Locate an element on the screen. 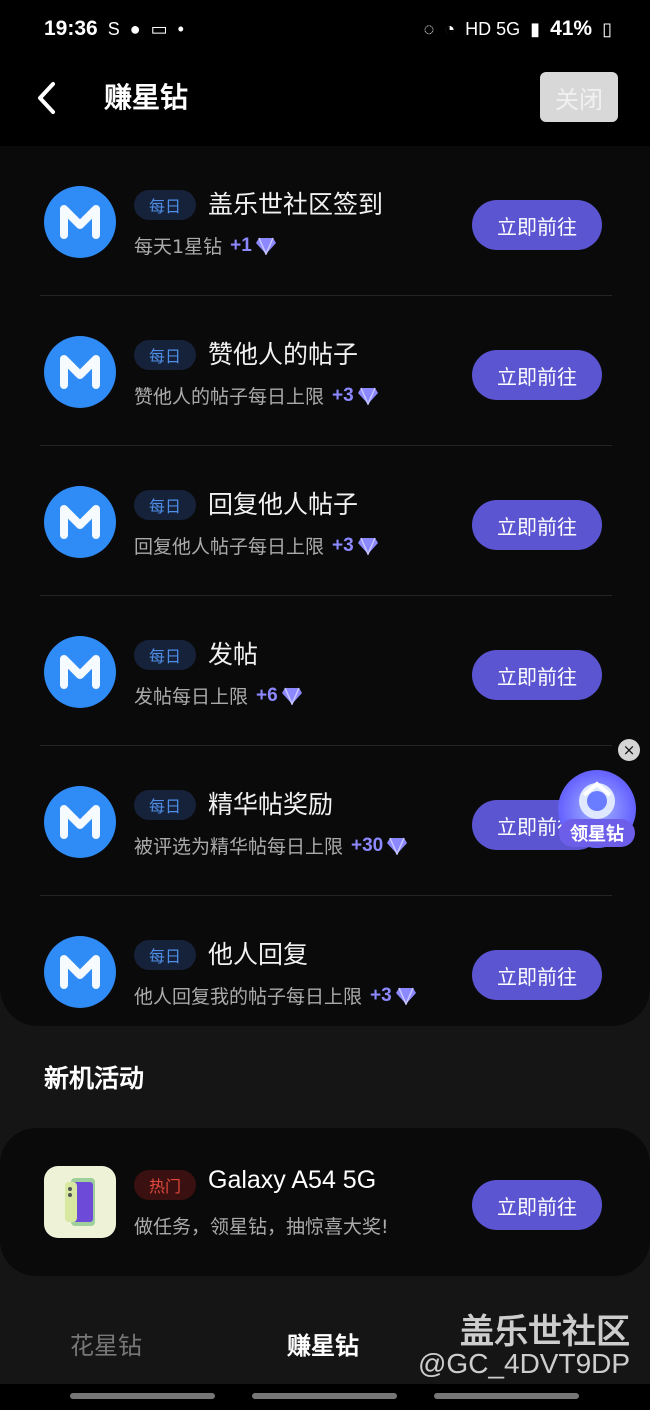  gesture-line-left is located at coordinates (142, 1396).